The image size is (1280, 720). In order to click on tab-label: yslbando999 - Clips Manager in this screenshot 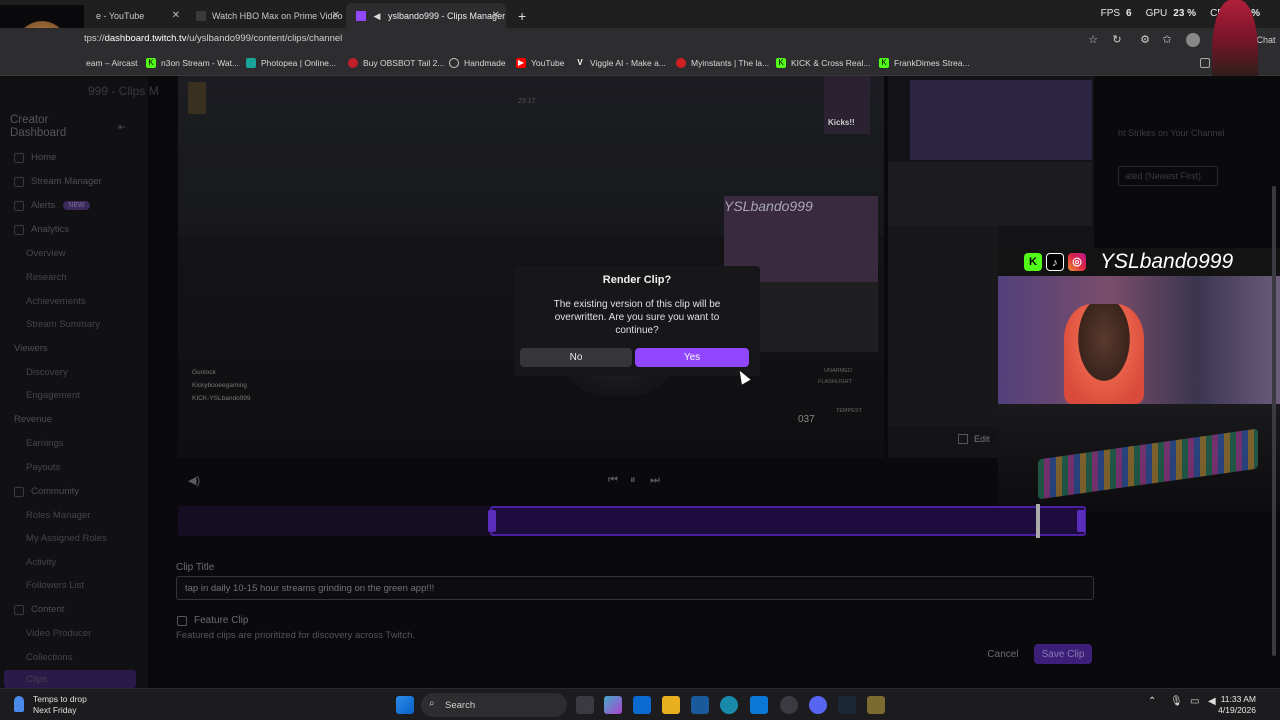, I will do `click(447, 15)`.